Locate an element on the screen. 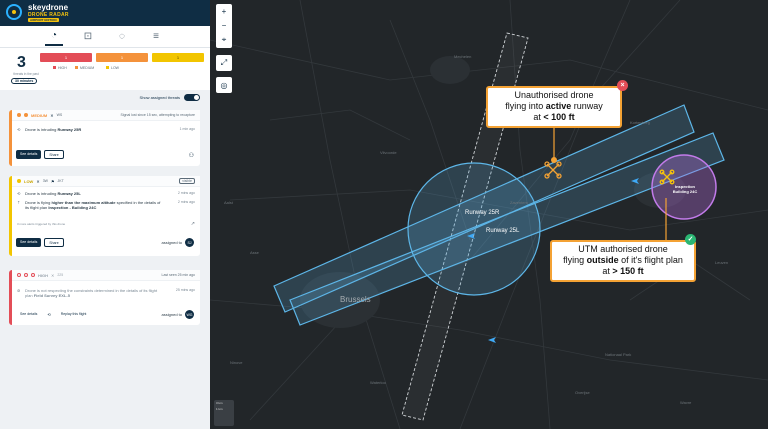 The width and height of the screenshot is (768, 429). replay-icon: ⟲ is located at coordinates (48, 314).